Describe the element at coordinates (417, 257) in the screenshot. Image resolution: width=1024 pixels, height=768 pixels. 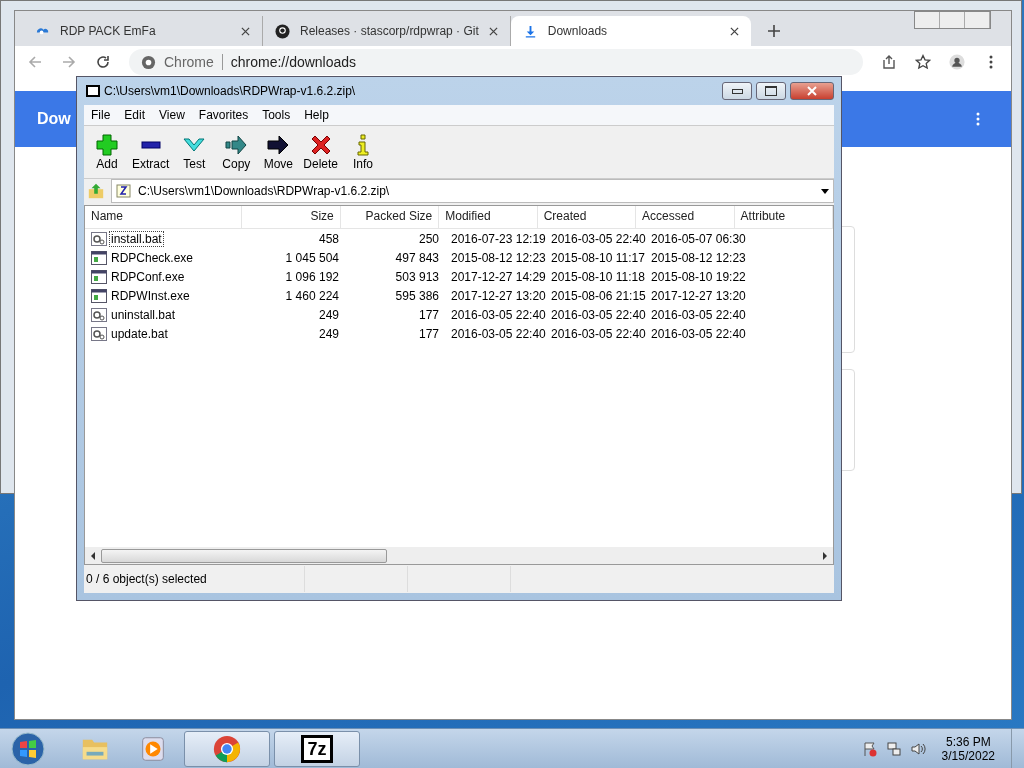
I see `table-cell-text: 497 843` at that location.